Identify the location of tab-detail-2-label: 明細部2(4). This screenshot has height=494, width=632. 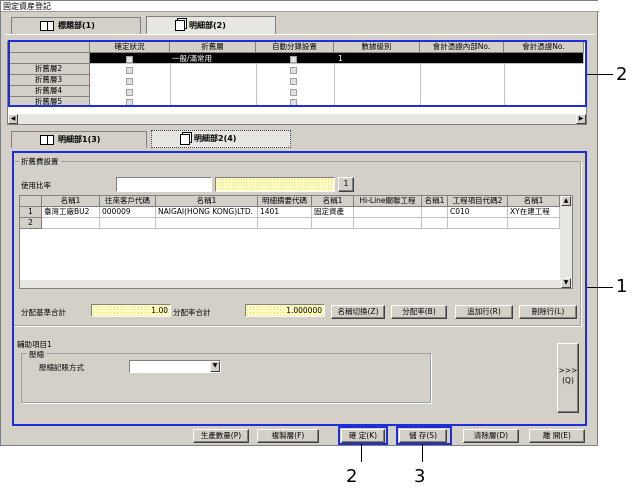
(215, 138).